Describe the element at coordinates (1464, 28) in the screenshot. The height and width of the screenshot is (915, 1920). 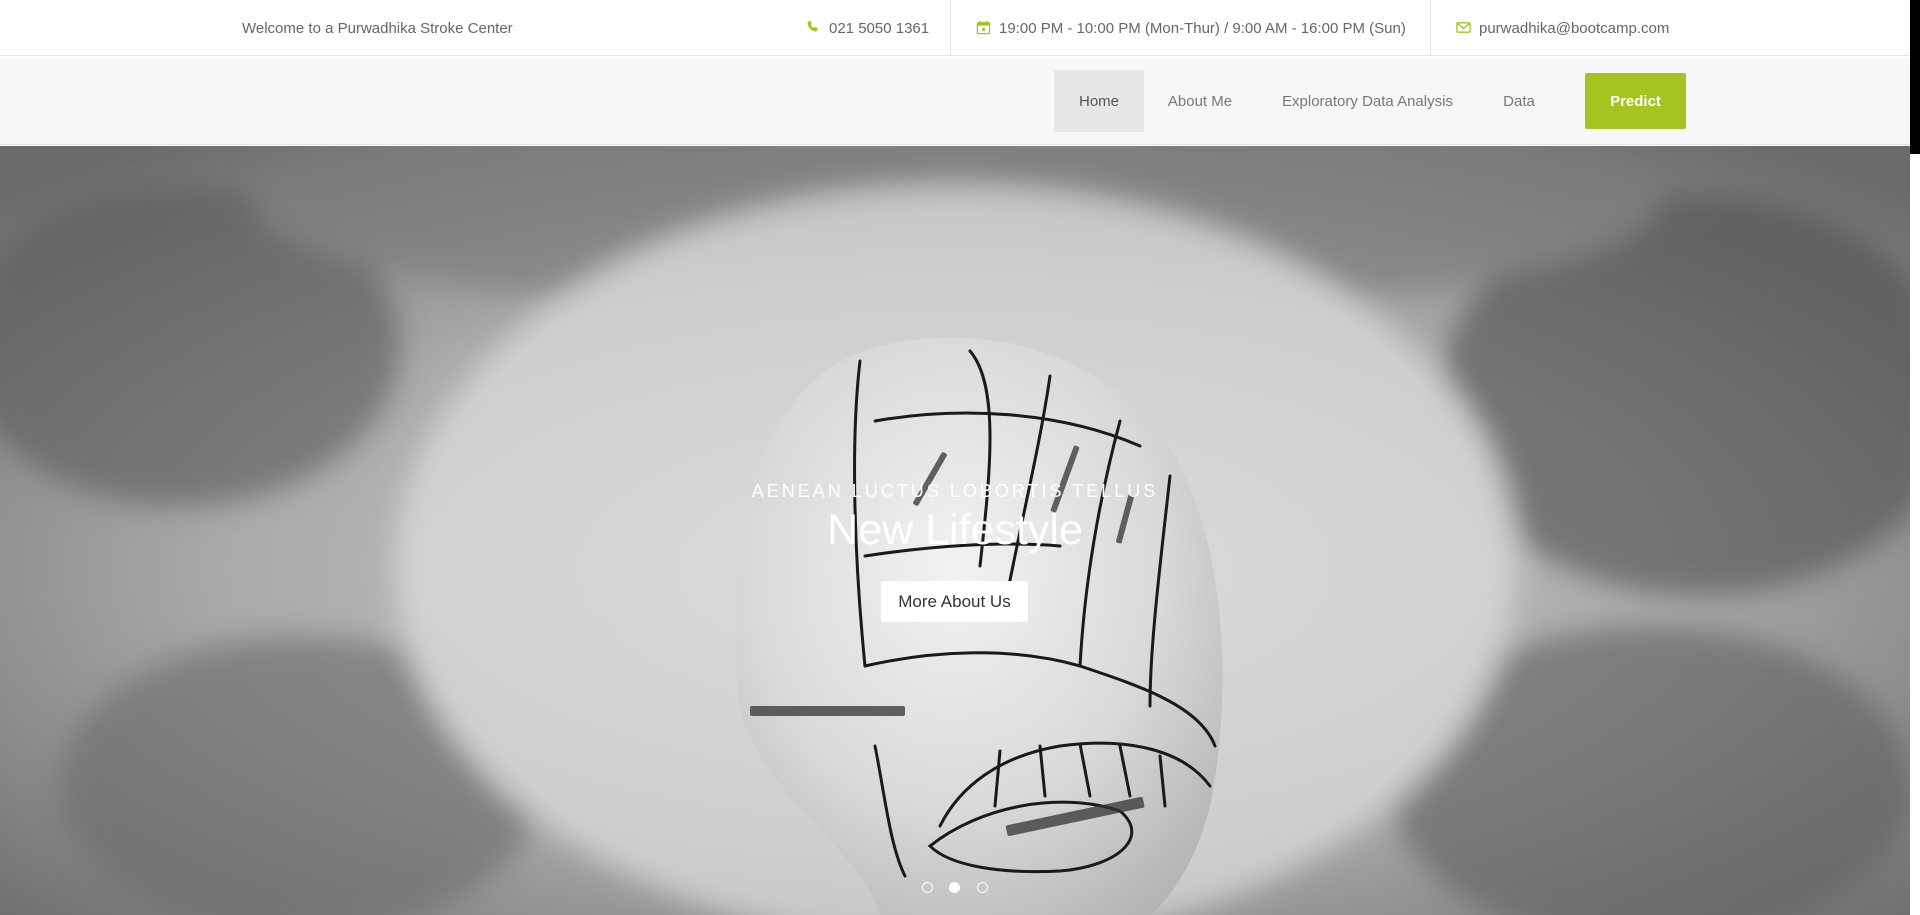
I see `envelope-icon` at that location.